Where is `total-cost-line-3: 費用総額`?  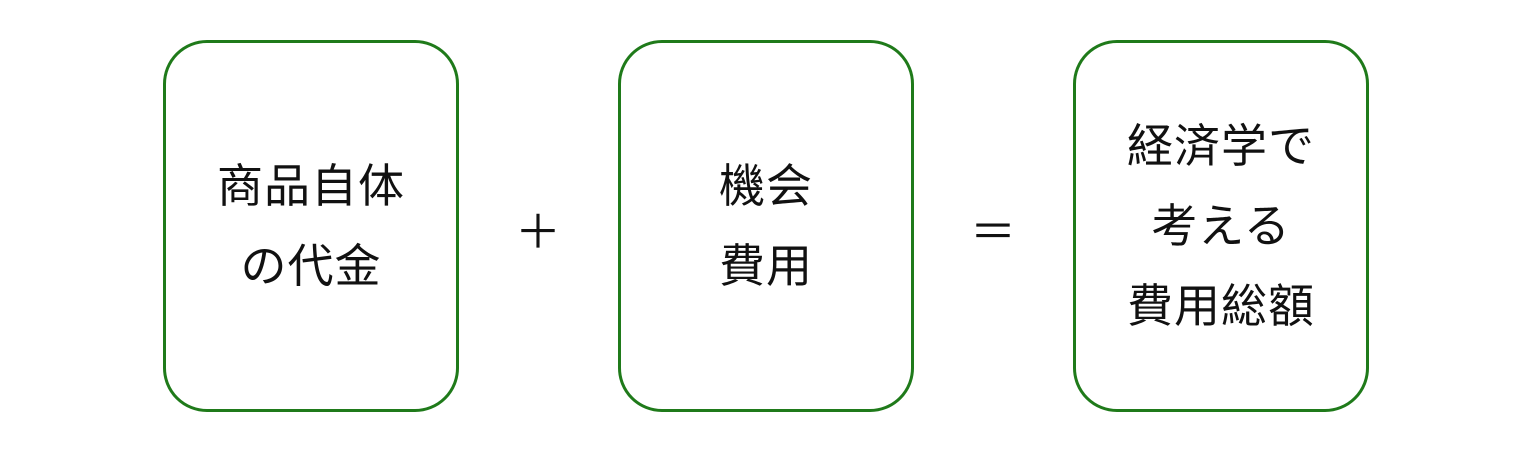
total-cost-line-3: 費用総額 is located at coordinates (1221, 306).